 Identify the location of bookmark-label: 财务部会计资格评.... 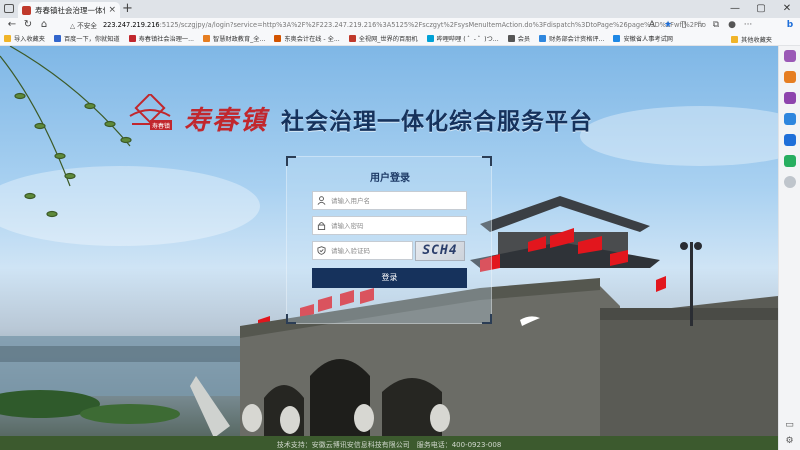
(577, 39).